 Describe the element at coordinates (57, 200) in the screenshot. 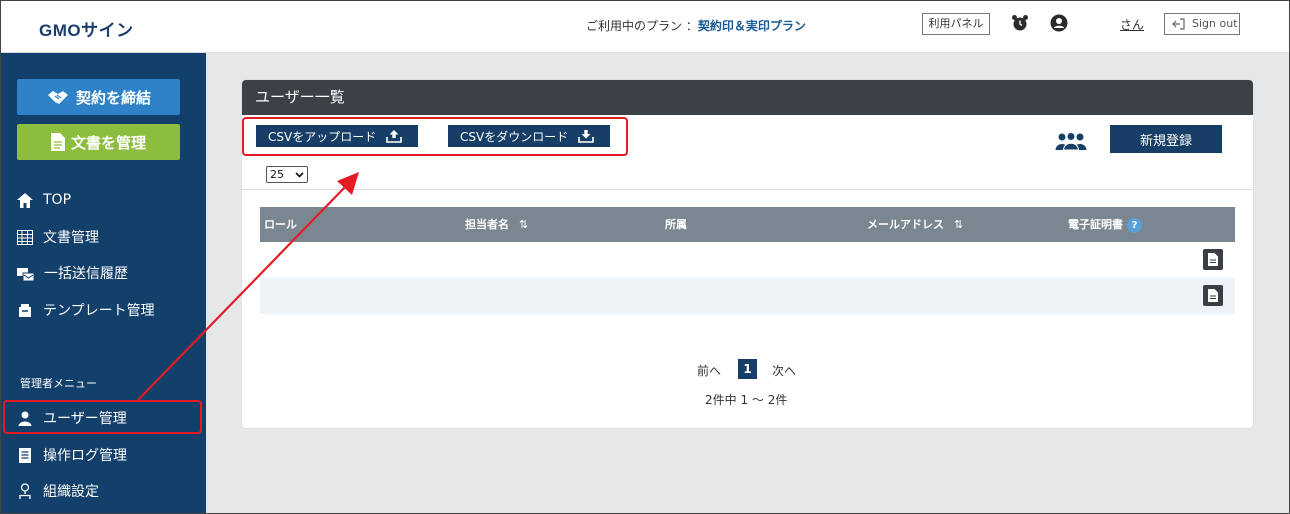

I see `sidebar-item-label: TOP` at that location.